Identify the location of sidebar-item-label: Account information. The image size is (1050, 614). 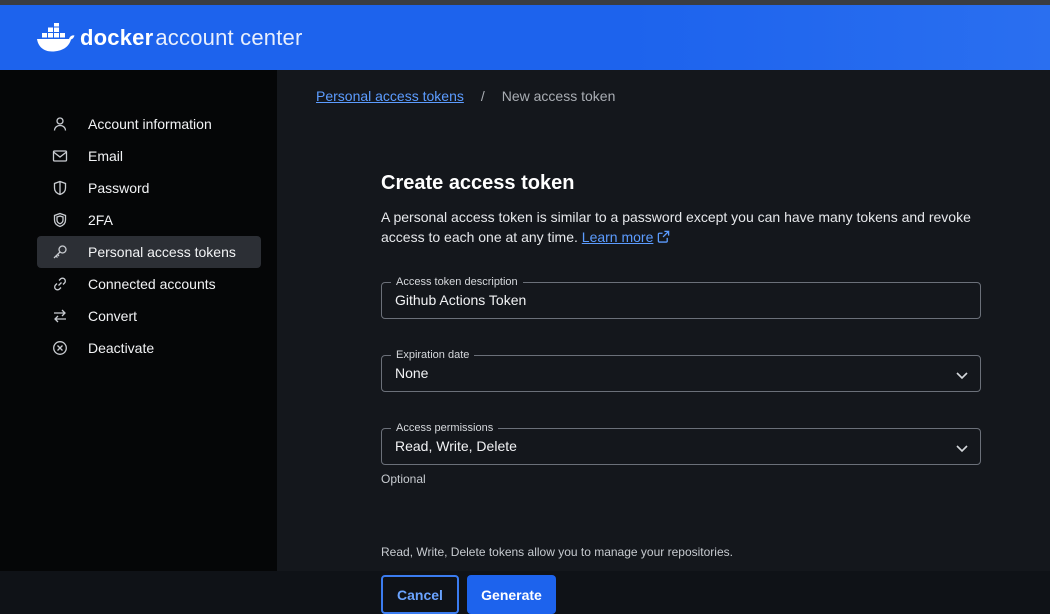
(150, 124).